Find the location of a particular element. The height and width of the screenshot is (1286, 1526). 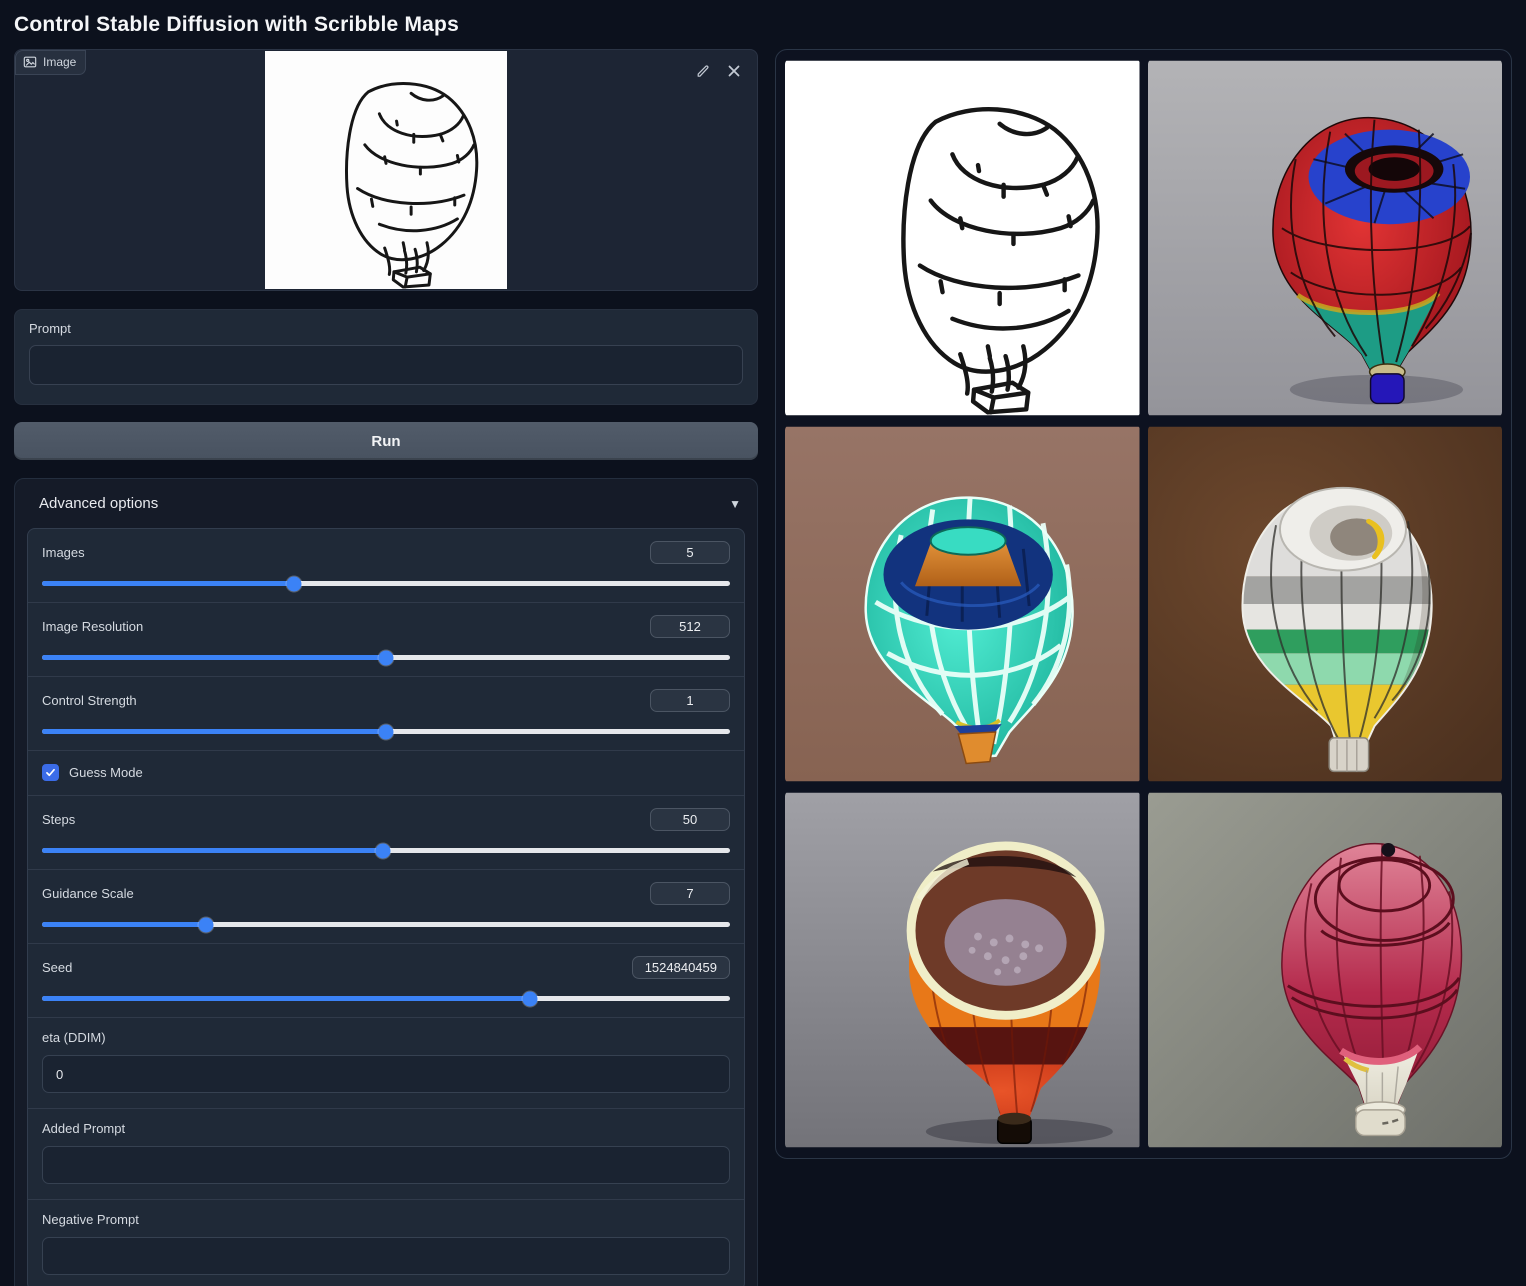

eta-ddim-row: eta (DDIM) is located at coordinates (386, 1063).